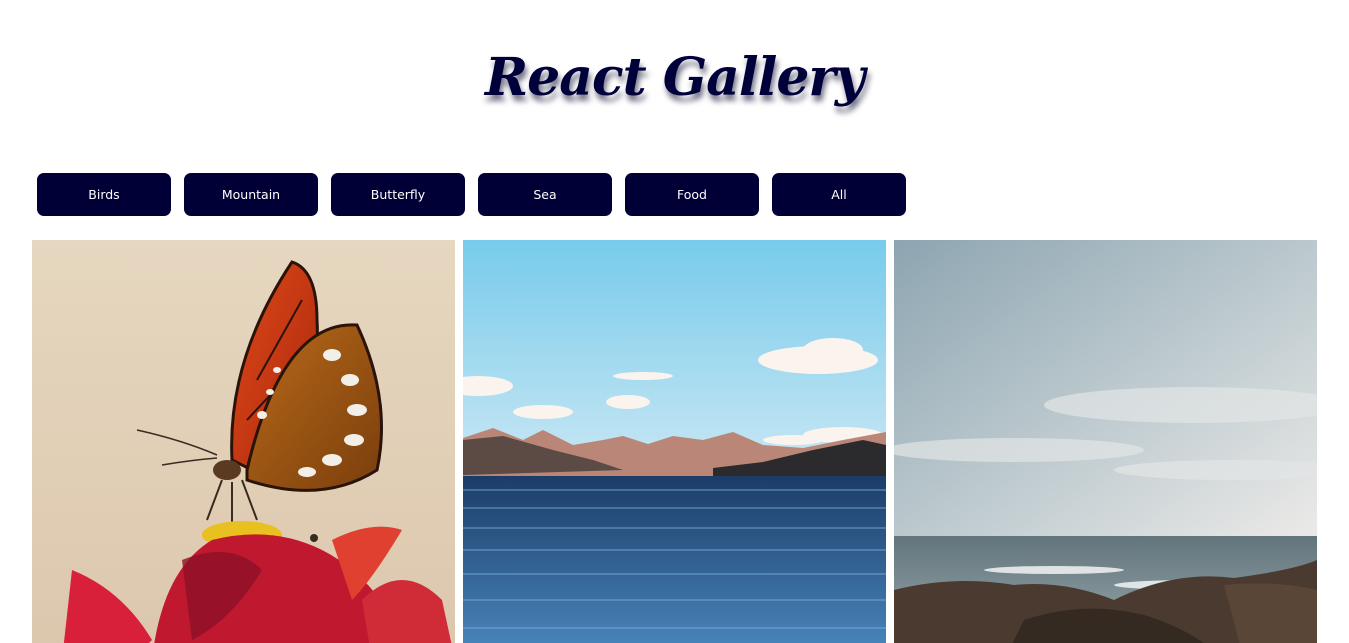 The image size is (1349, 643). What do you see at coordinates (674, 77) in the screenshot?
I see `page-title: React Gallery` at bounding box center [674, 77].